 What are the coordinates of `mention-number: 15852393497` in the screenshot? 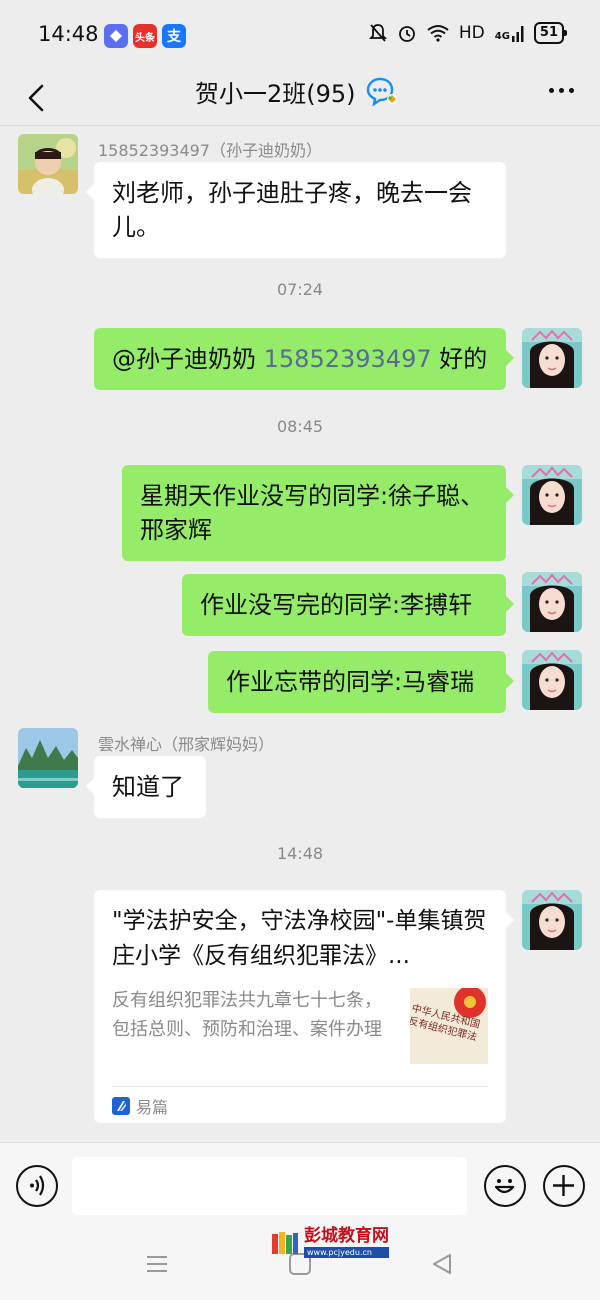 It's located at (348, 359).